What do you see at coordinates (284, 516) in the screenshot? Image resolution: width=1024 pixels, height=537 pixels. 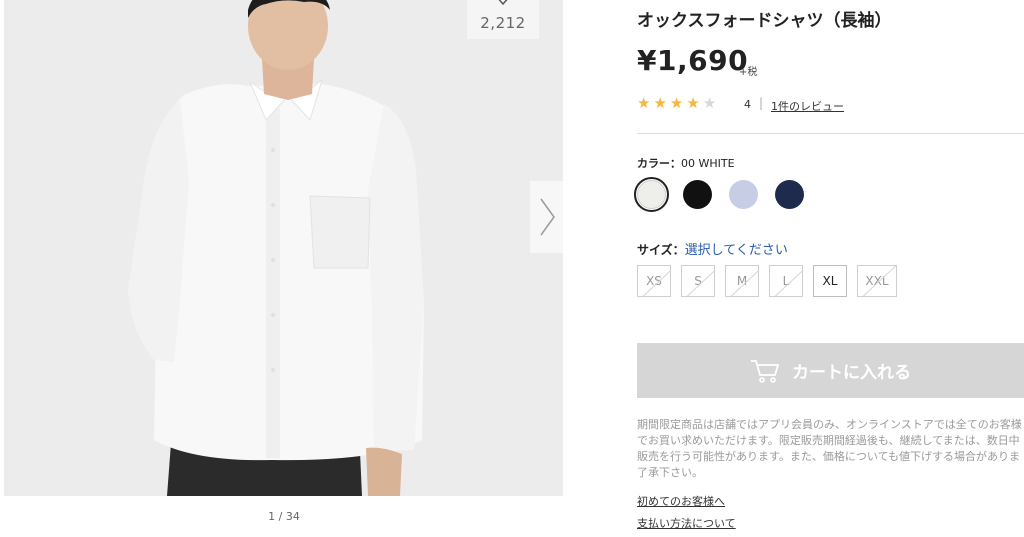 I see `image-counter: 1 / 34` at bounding box center [284, 516].